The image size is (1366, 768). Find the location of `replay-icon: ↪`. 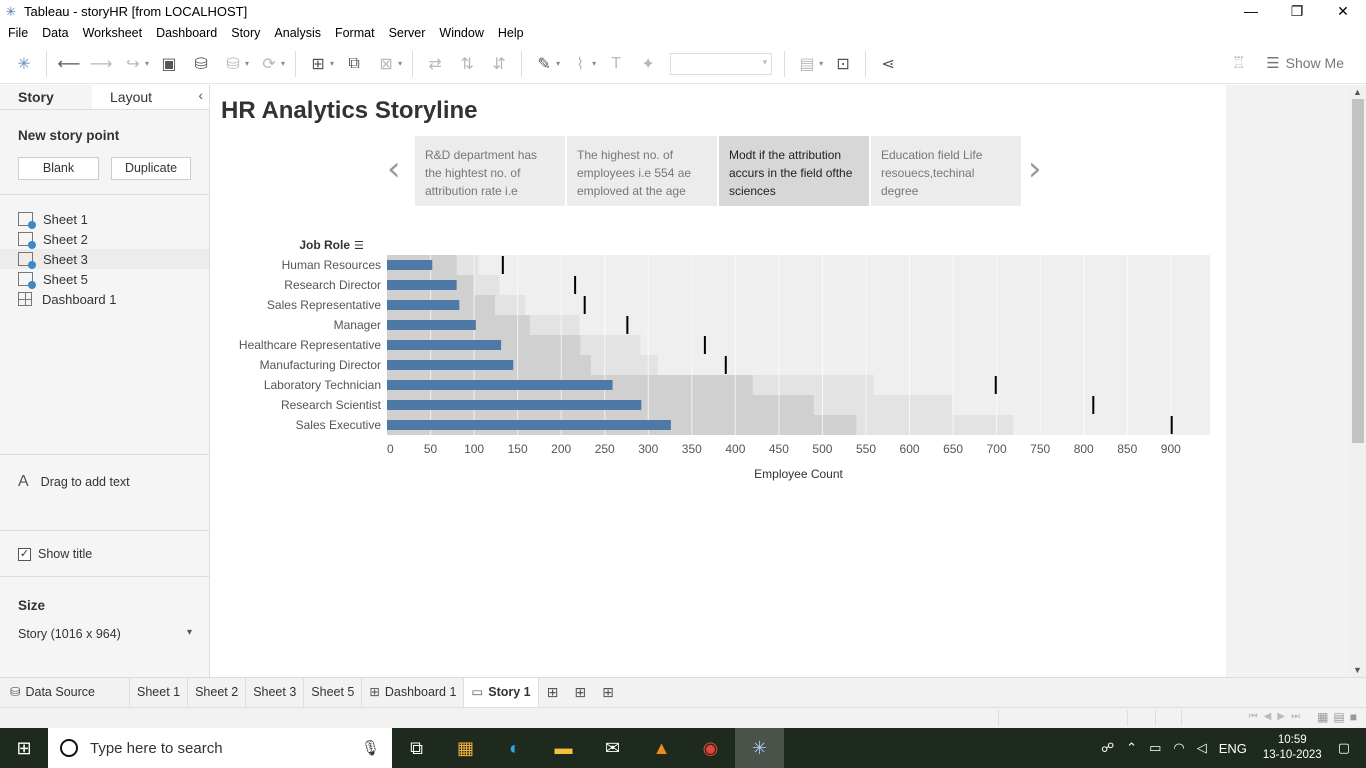

replay-icon: ↪ is located at coordinates (133, 64).